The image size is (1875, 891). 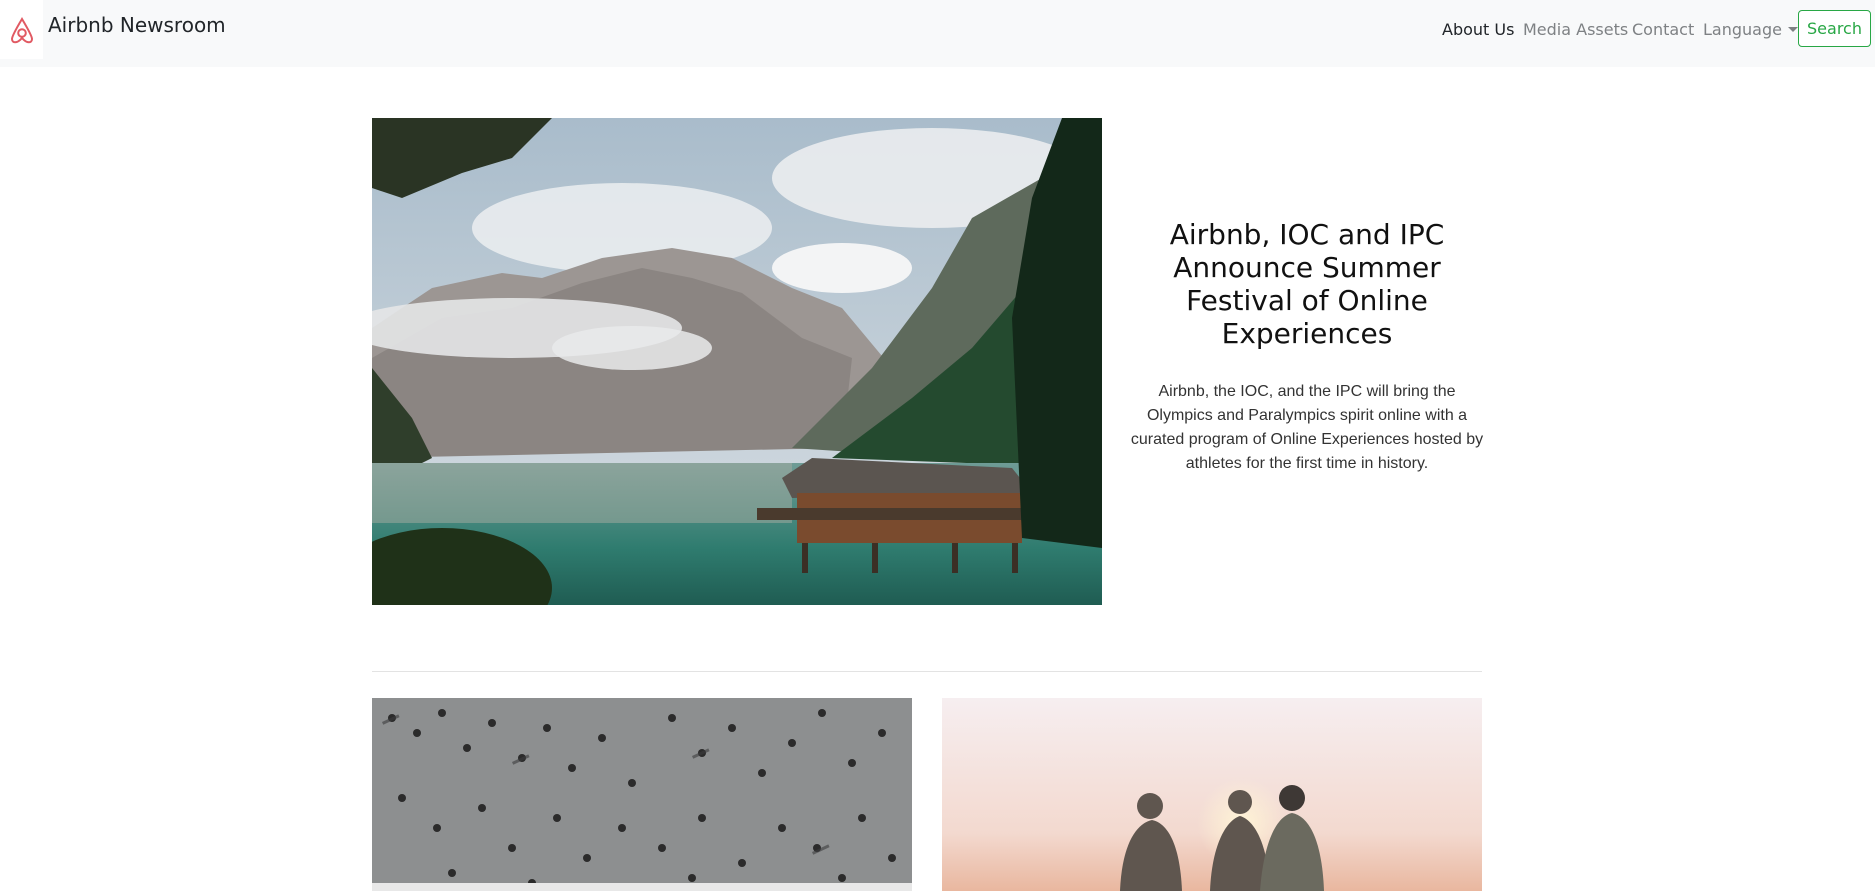 I want to click on section-divider, so click(x=927, y=671).